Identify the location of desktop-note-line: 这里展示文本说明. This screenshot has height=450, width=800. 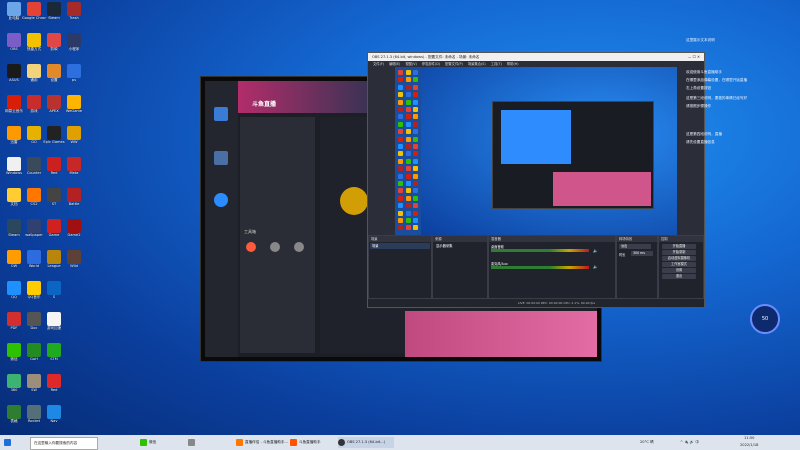
(700, 40).